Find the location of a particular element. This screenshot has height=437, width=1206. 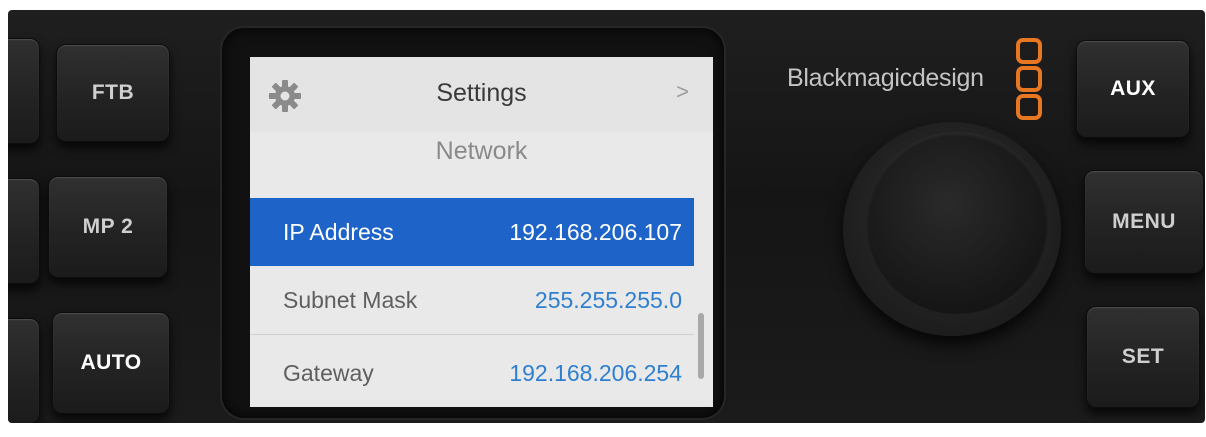

mp2-button-label: MP 2 is located at coordinates (108, 226).